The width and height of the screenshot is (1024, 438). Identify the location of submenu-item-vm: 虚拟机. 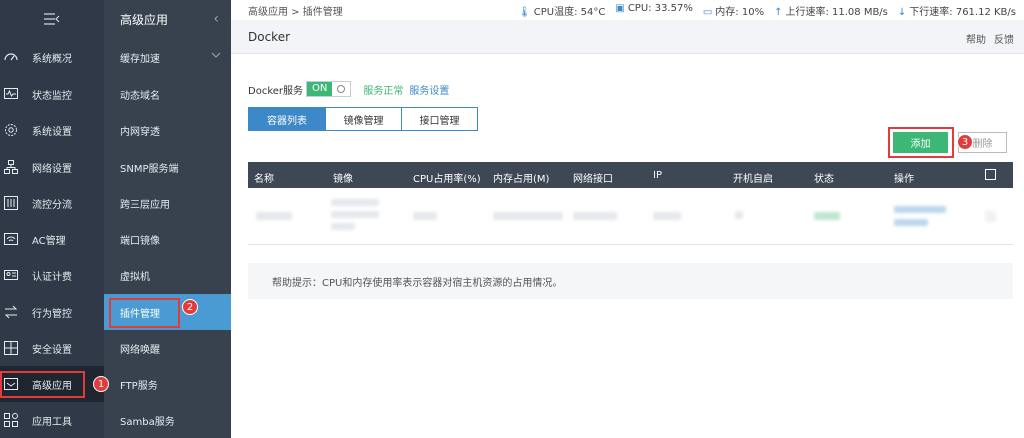
(167, 275).